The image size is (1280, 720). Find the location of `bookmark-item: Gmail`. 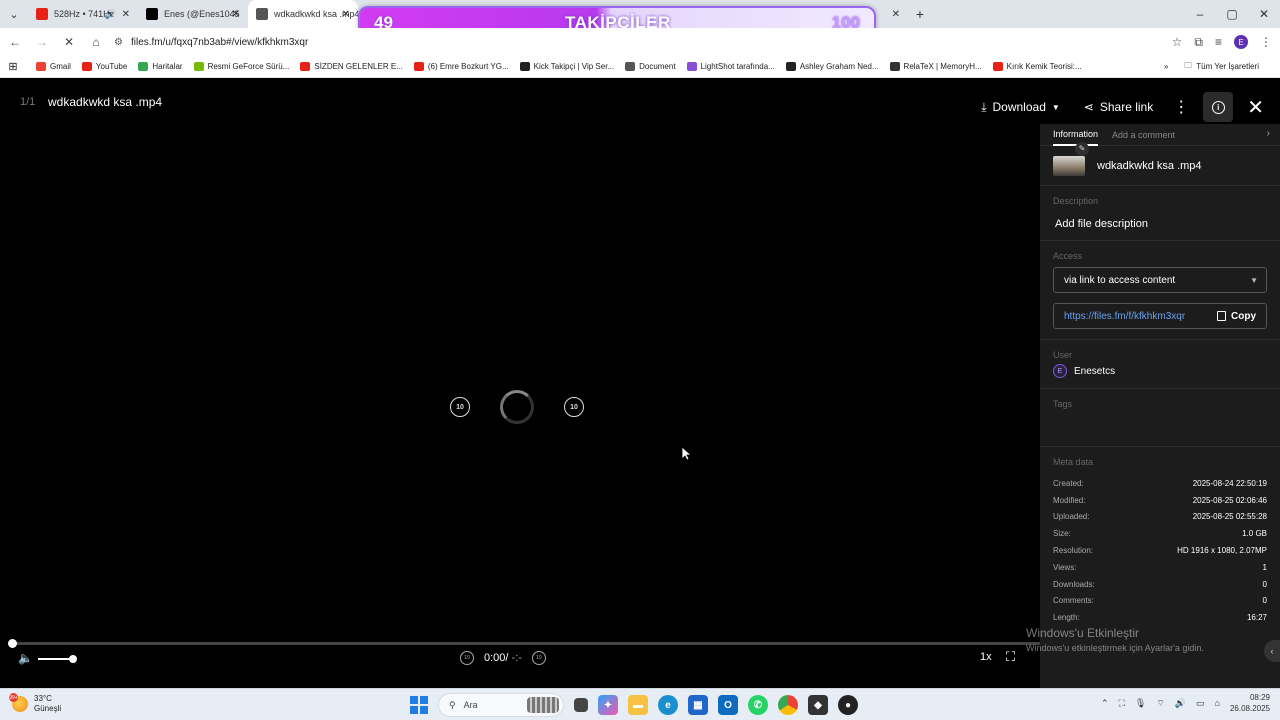

bookmark-item: Gmail is located at coordinates (53, 66).